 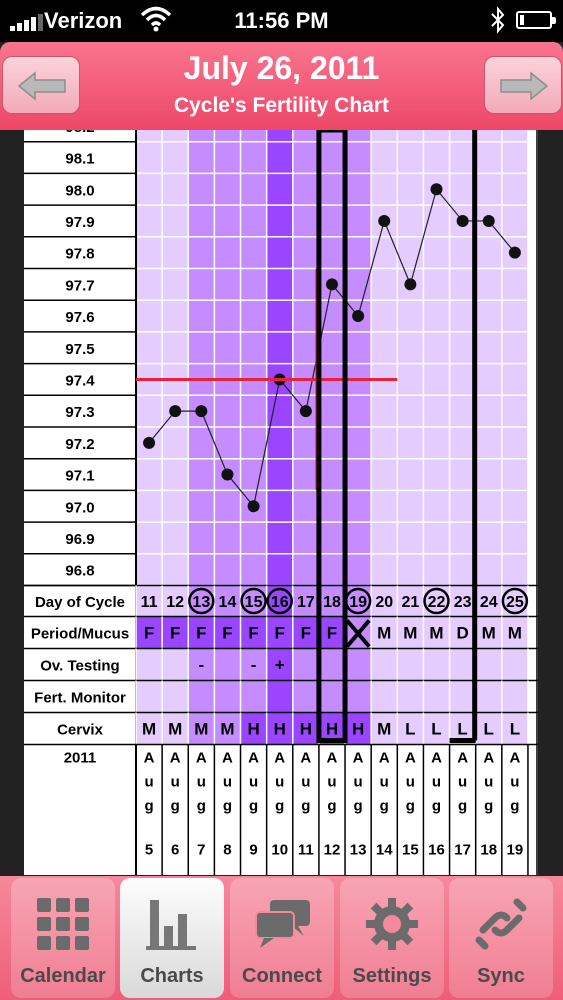 What do you see at coordinates (501, 976) in the screenshot?
I see `tab-sync-label: Sync` at bounding box center [501, 976].